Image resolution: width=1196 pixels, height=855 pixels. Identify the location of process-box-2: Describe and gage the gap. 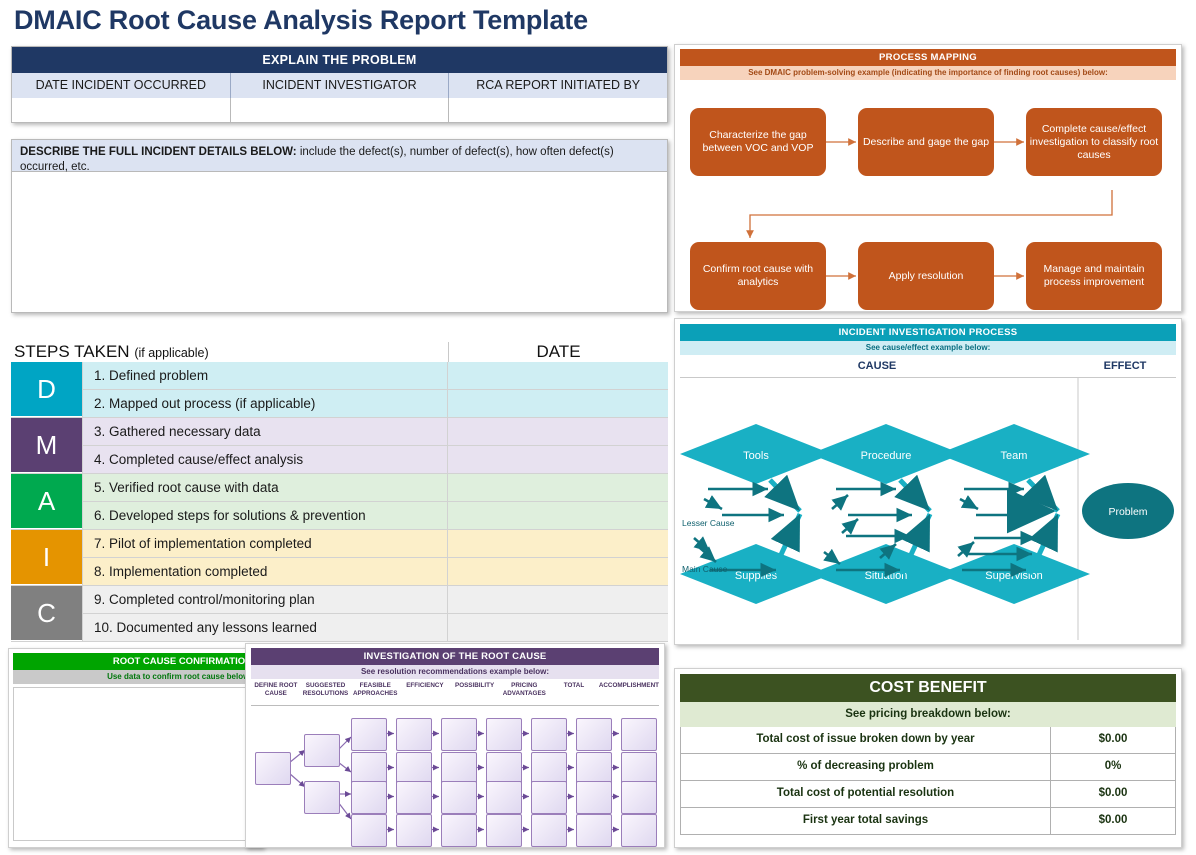
(926, 142).